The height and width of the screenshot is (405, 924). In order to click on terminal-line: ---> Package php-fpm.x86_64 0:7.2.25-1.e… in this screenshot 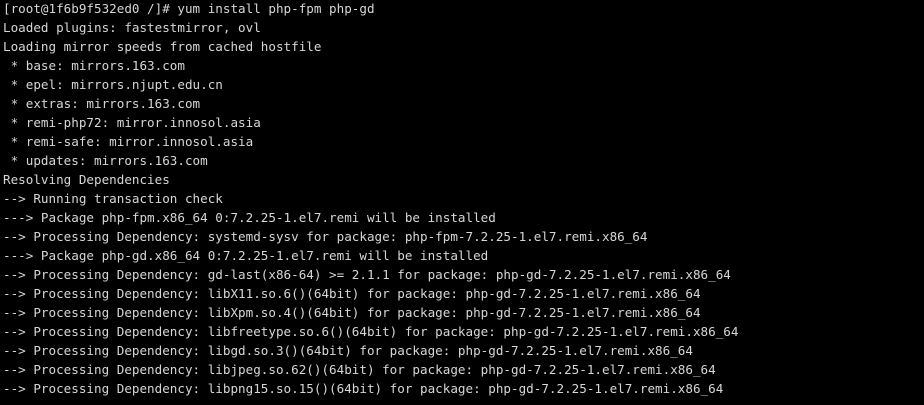, I will do `click(249, 217)`.